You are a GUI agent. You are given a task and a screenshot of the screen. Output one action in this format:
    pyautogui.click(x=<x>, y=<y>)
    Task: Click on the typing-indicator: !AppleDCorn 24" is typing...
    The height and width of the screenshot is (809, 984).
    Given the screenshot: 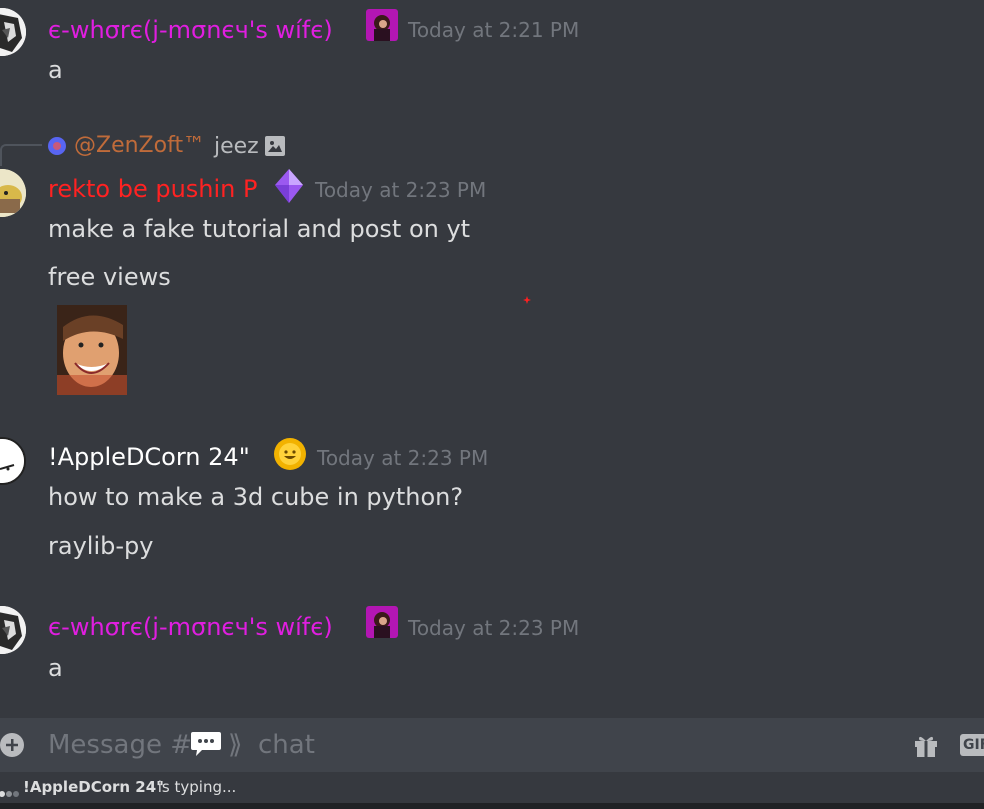 What is the action you would take?
    pyautogui.click(x=492, y=787)
    